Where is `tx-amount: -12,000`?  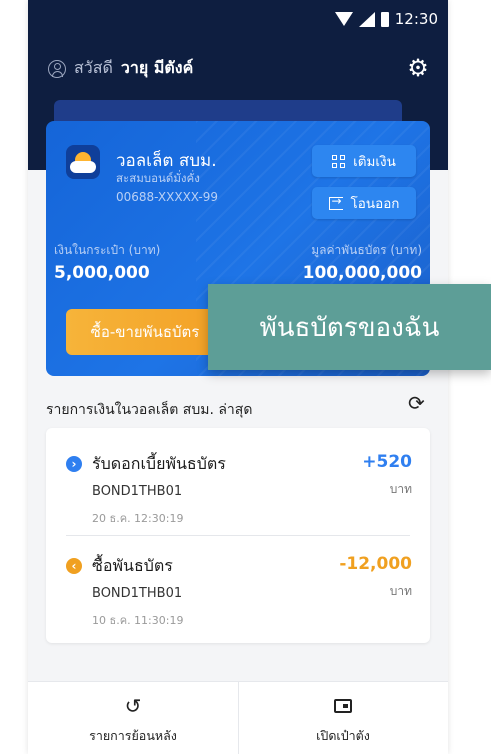
tx-amount: -12,000 is located at coordinates (375, 564).